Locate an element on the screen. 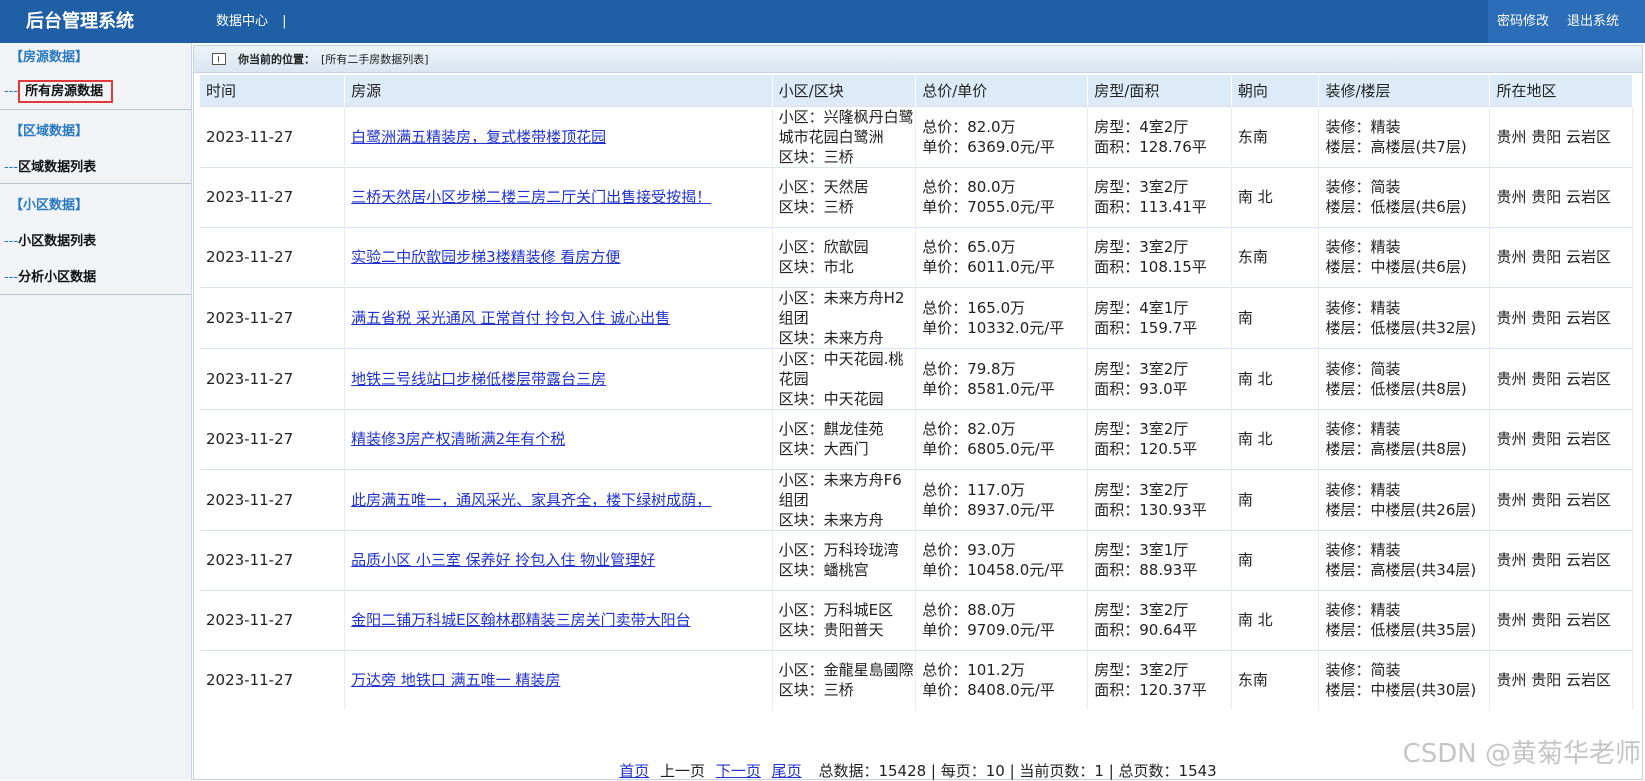 The width and height of the screenshot is (1645, 781). cell-community-community: 小区：兴隆枫丹白鹭城市花园白鹭洲 is located at coordinates (847, 127).